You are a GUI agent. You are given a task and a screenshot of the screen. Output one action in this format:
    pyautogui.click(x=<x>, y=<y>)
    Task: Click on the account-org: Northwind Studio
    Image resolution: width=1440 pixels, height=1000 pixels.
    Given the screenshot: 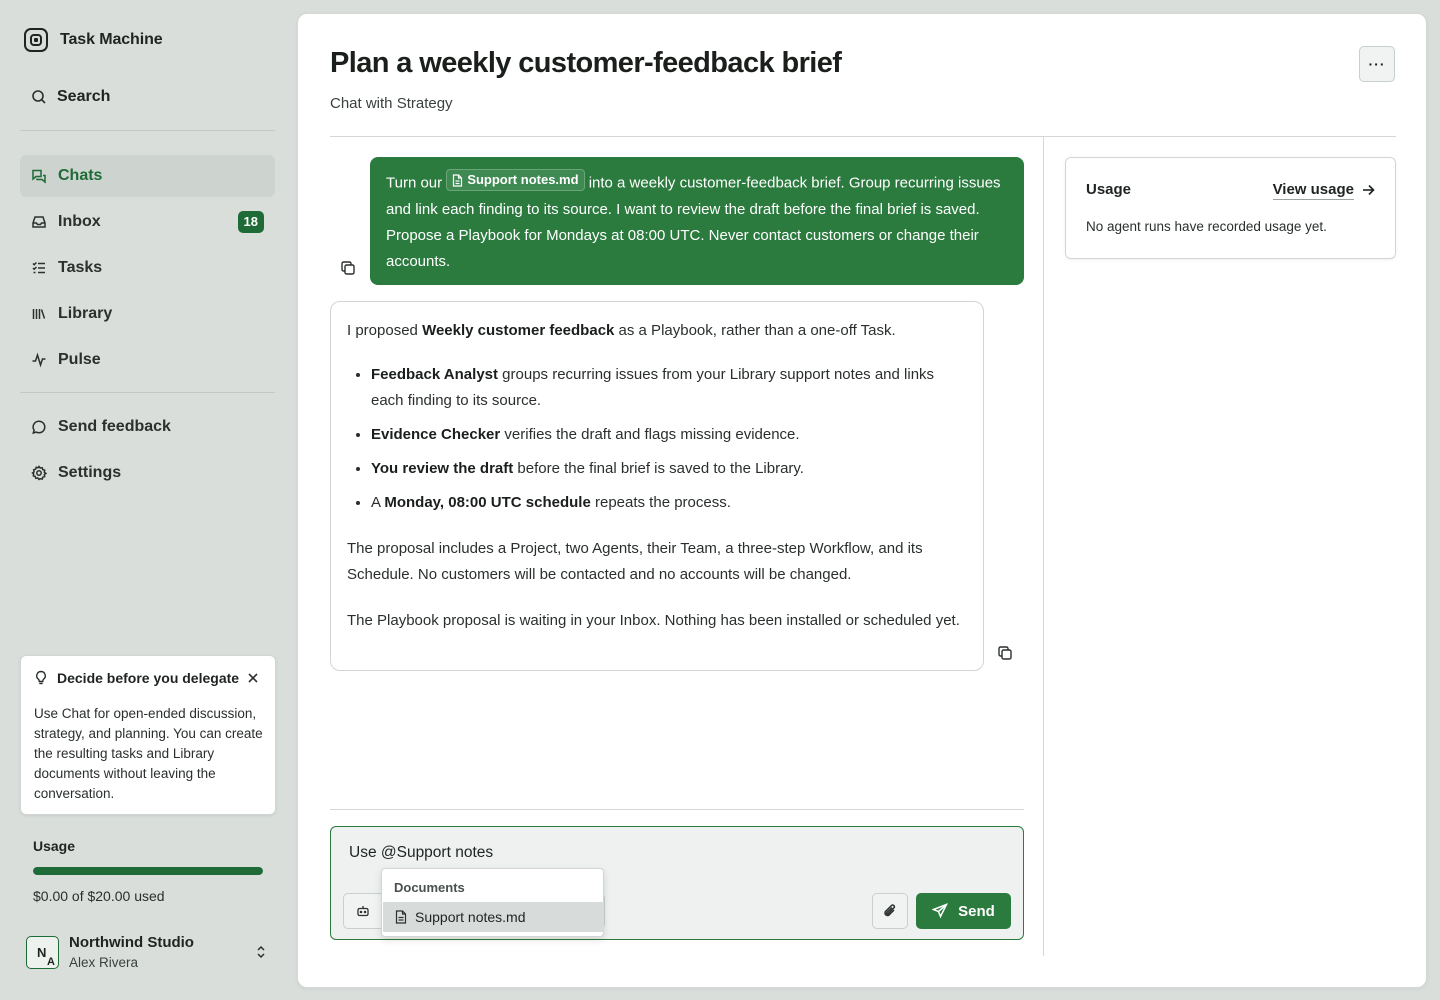 What is the action you would take?
    pyautogui.click(x=131, y=942)
    